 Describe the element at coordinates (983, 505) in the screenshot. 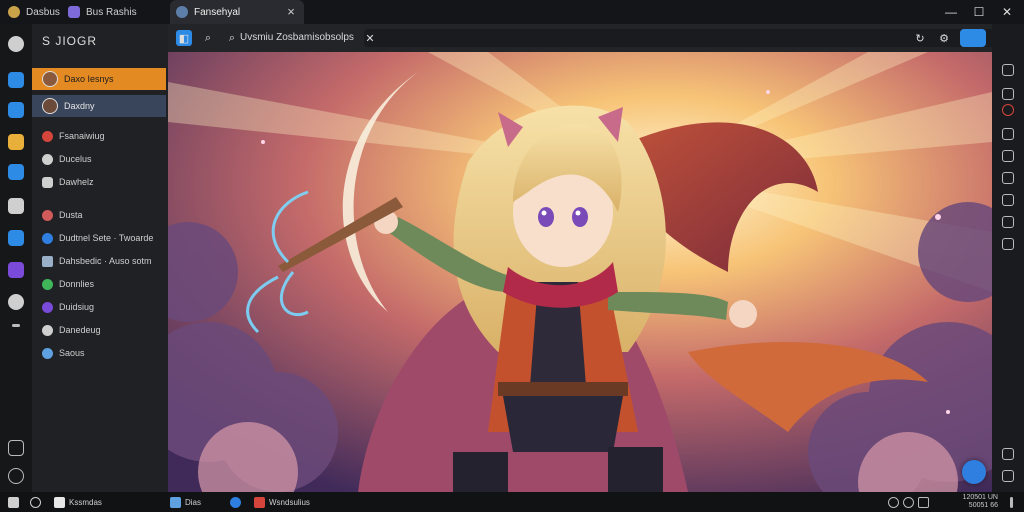

I see `clock-date: 50051 66` at that location.